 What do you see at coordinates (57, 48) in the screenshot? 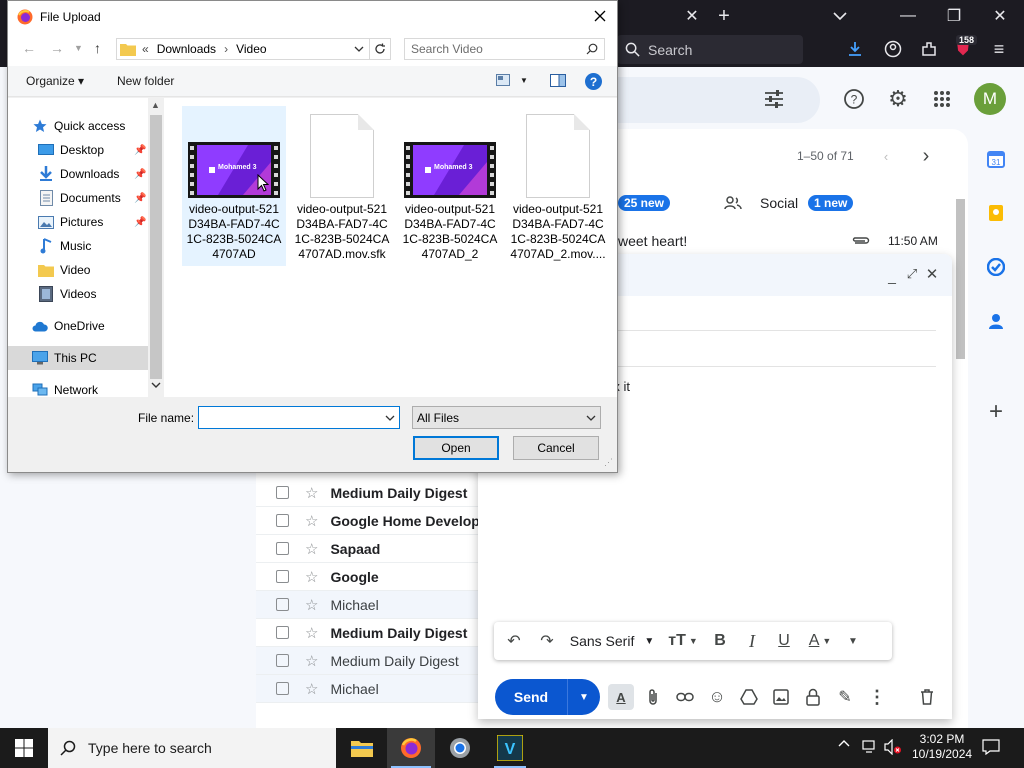
I see `forward-arrow-icon: →` at bounding box center [57, 48].